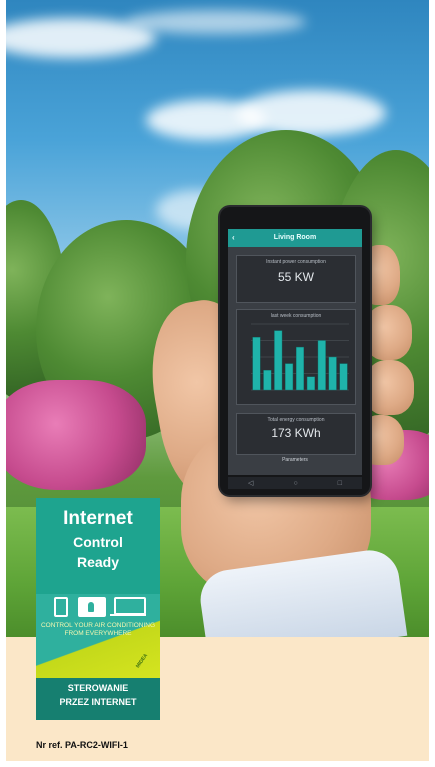 The image size is (435, 767). What do you see at coordinates (130, 606) in the screenshot?
I see `laptop-icon` at bounding box center [130, 606].